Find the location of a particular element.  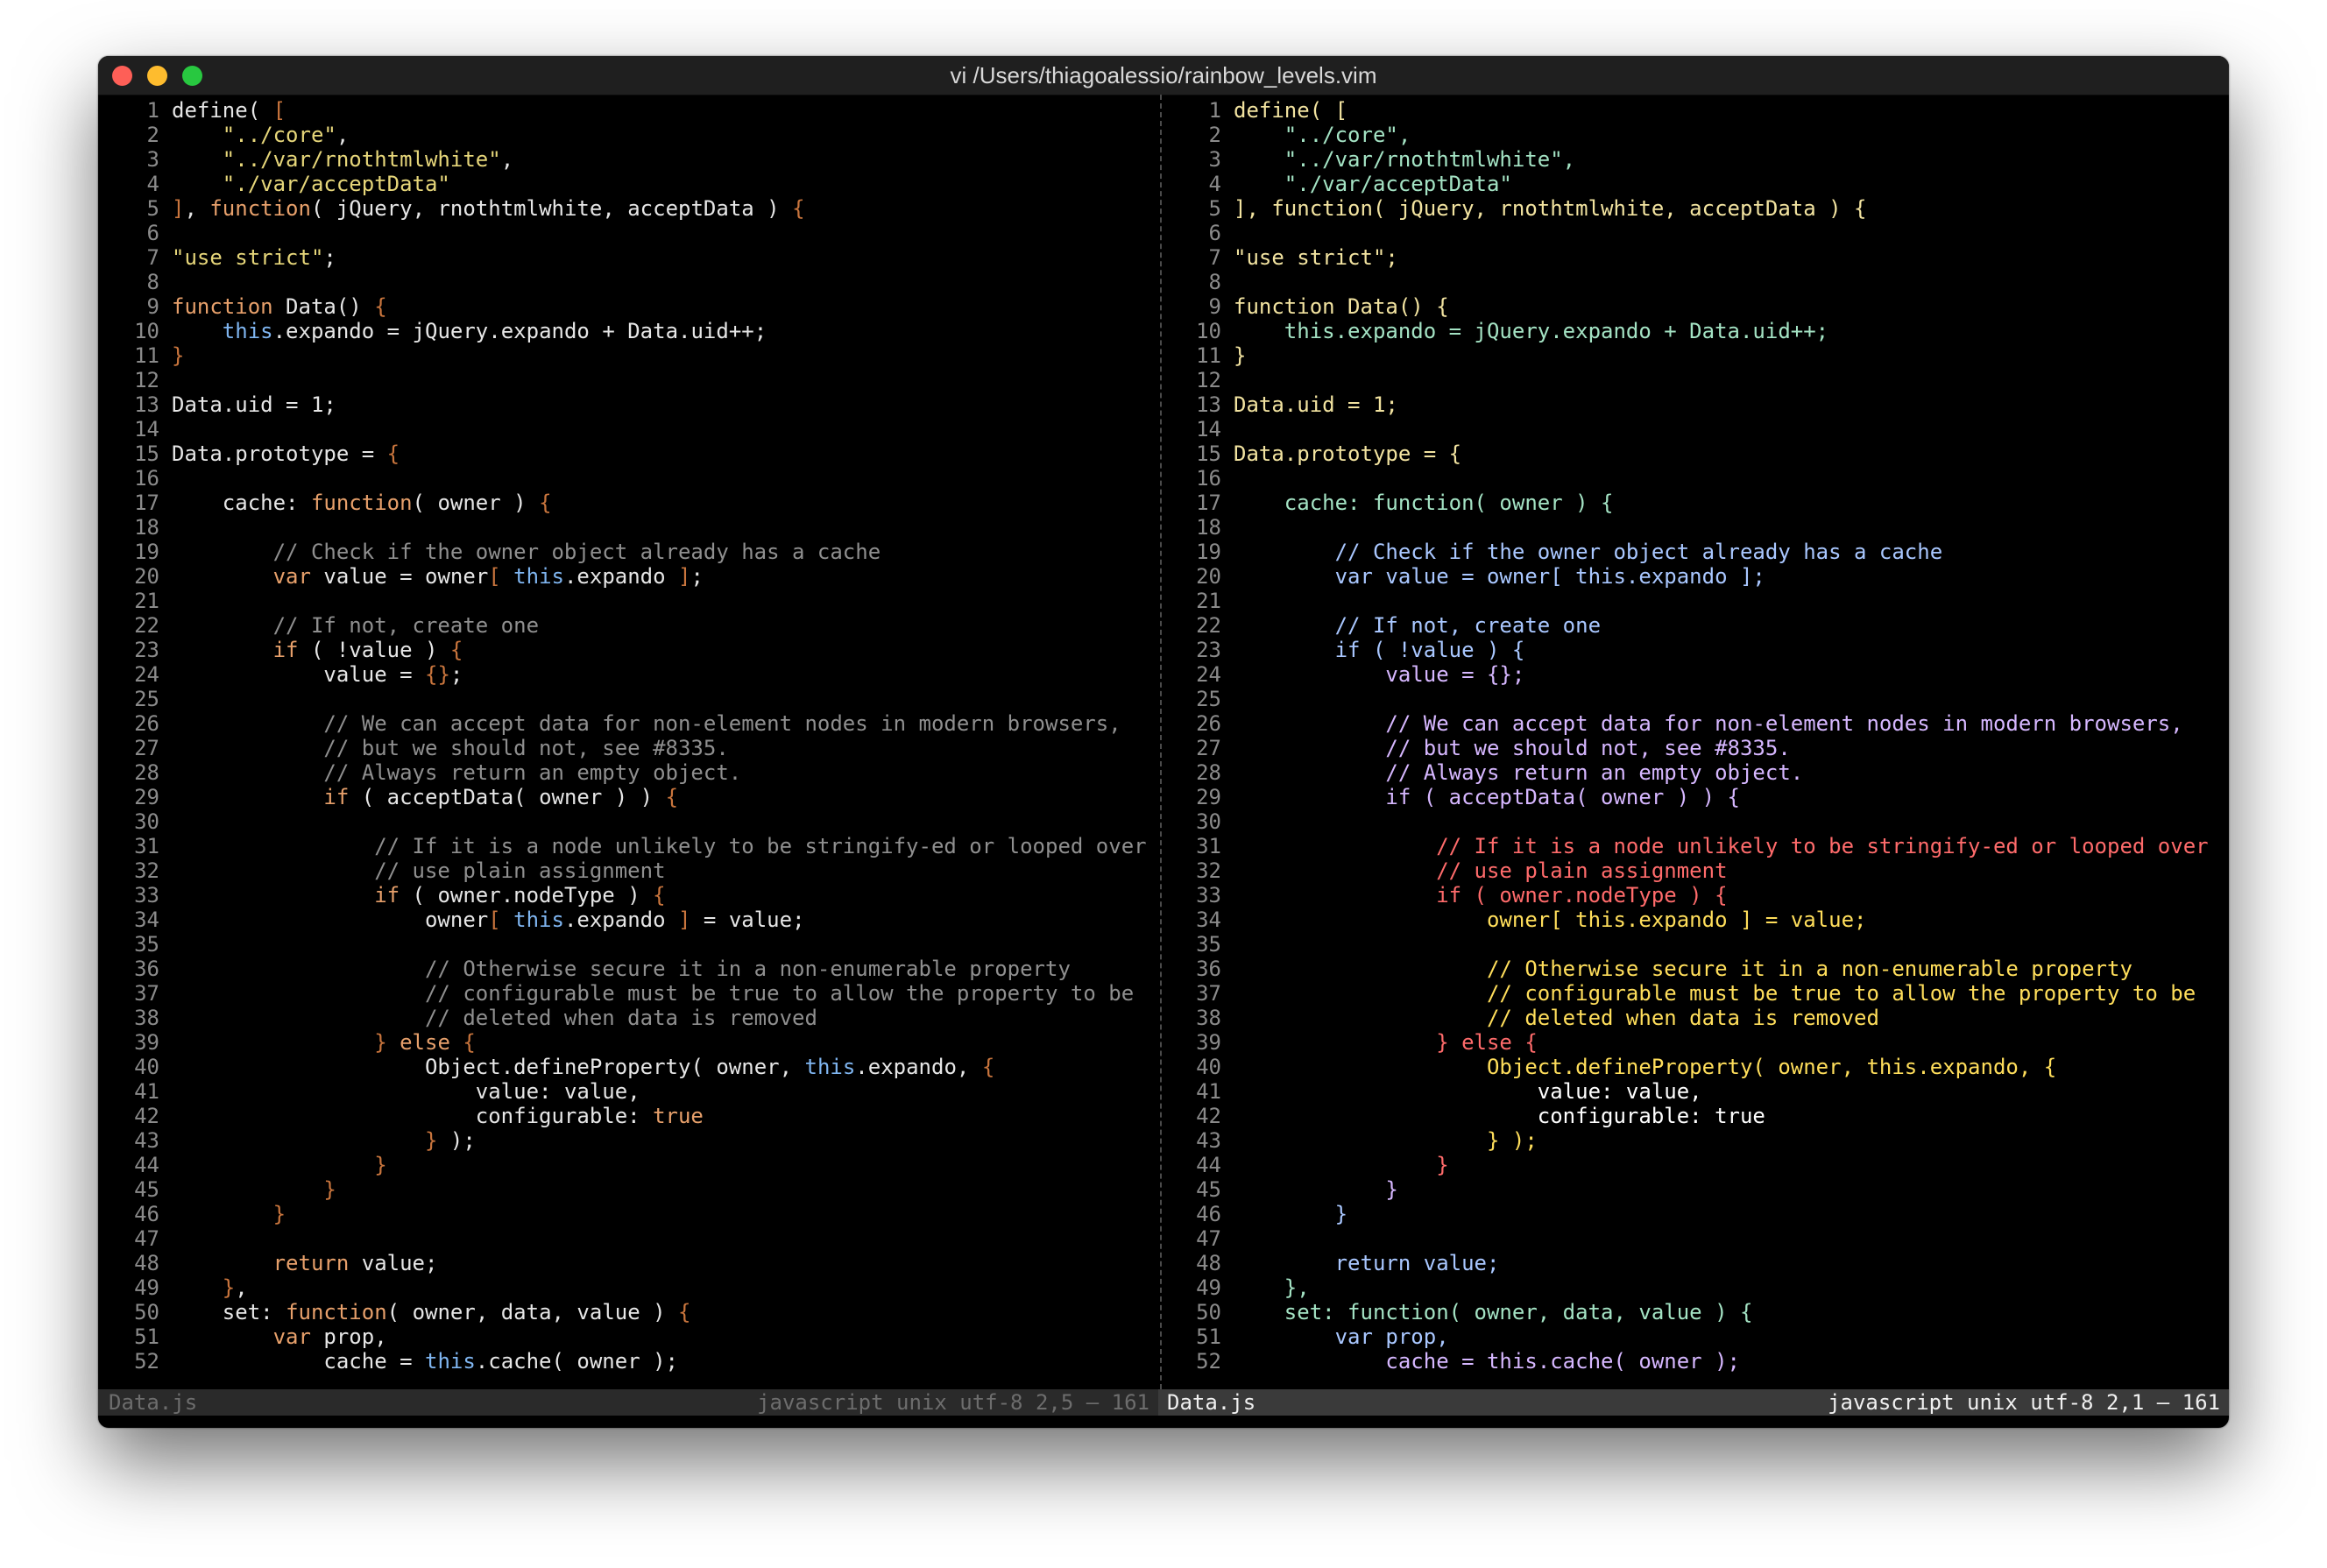

right-code-line: 28 // Always return an empty object. is located at coordinates (1682, 772).